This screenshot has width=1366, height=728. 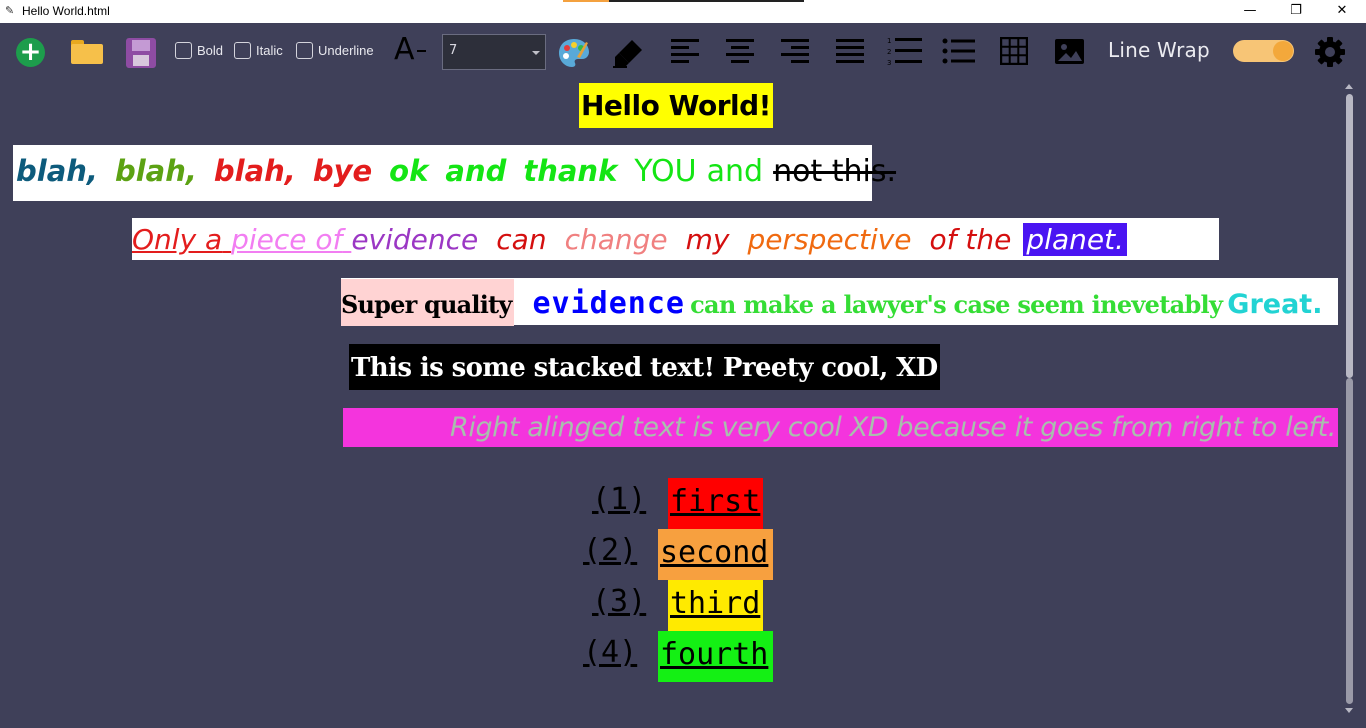 What do you see at coordinates (610, 550) in the screenshot?
I see `list-item-number: (2)` at bounding box center [610, 550].